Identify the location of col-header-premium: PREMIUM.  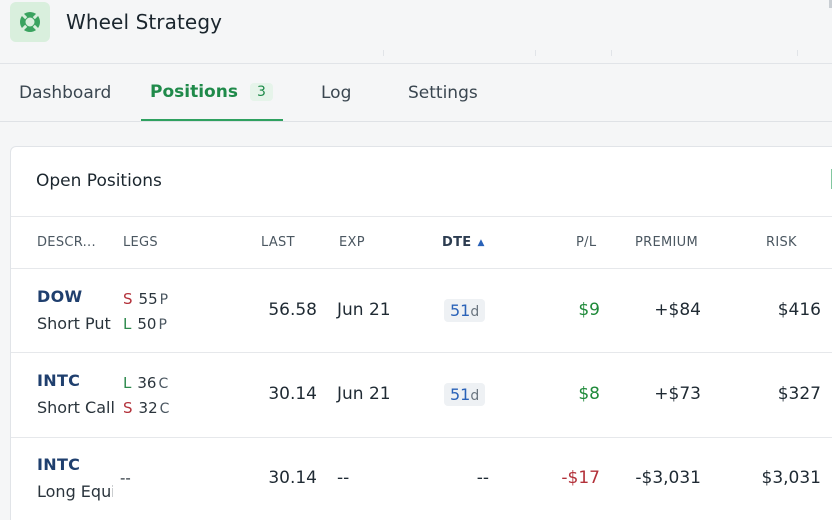
(666, 242).